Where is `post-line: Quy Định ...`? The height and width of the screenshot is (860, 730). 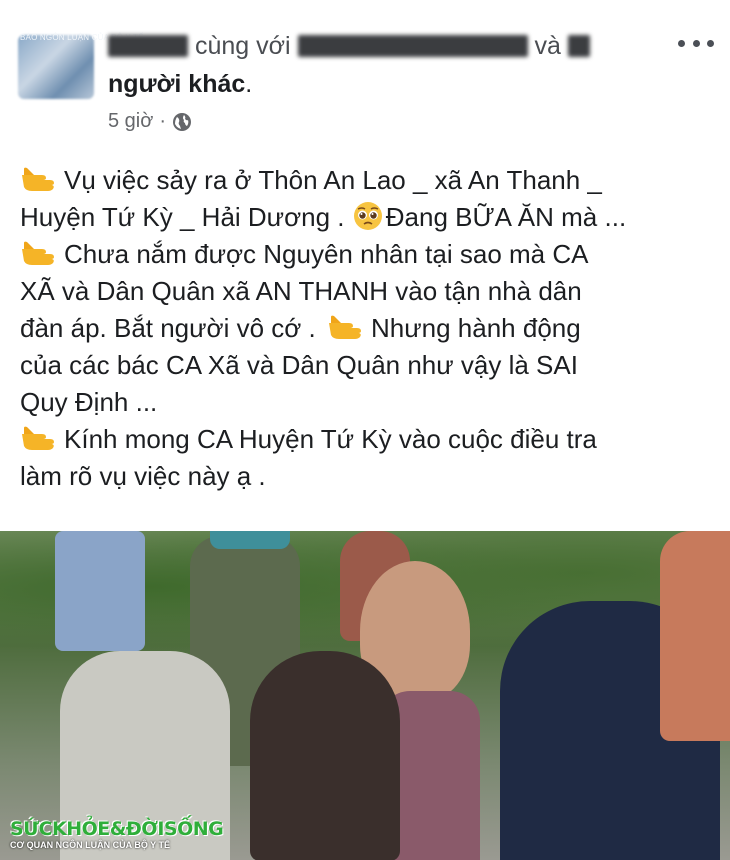
post-line: Quy Định ... is located at coordinates (370, 402).